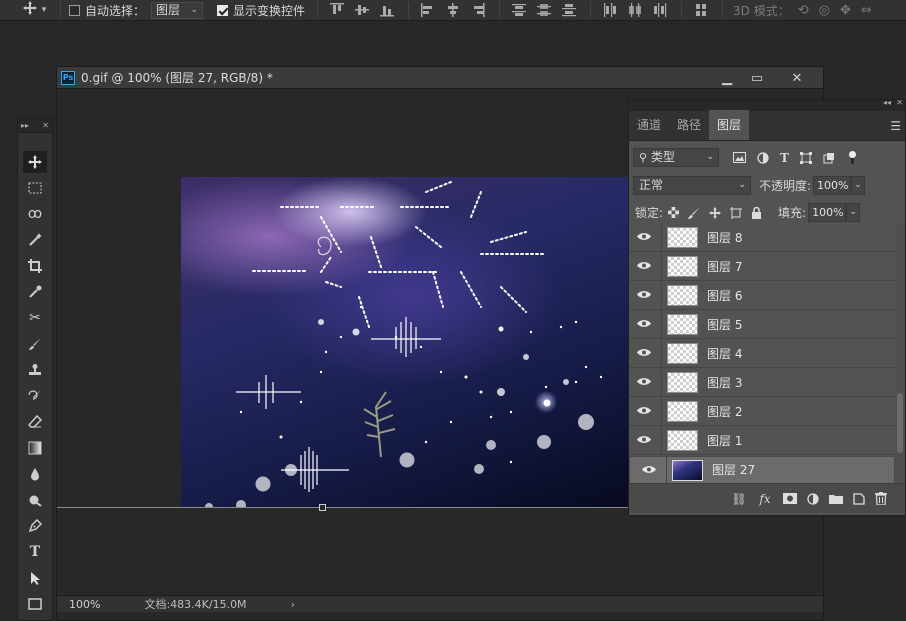  What do you see at coordinates (724, 295) in the screenshot?
I see `layer-name: 图层 6` at bounding box center [724, 295].